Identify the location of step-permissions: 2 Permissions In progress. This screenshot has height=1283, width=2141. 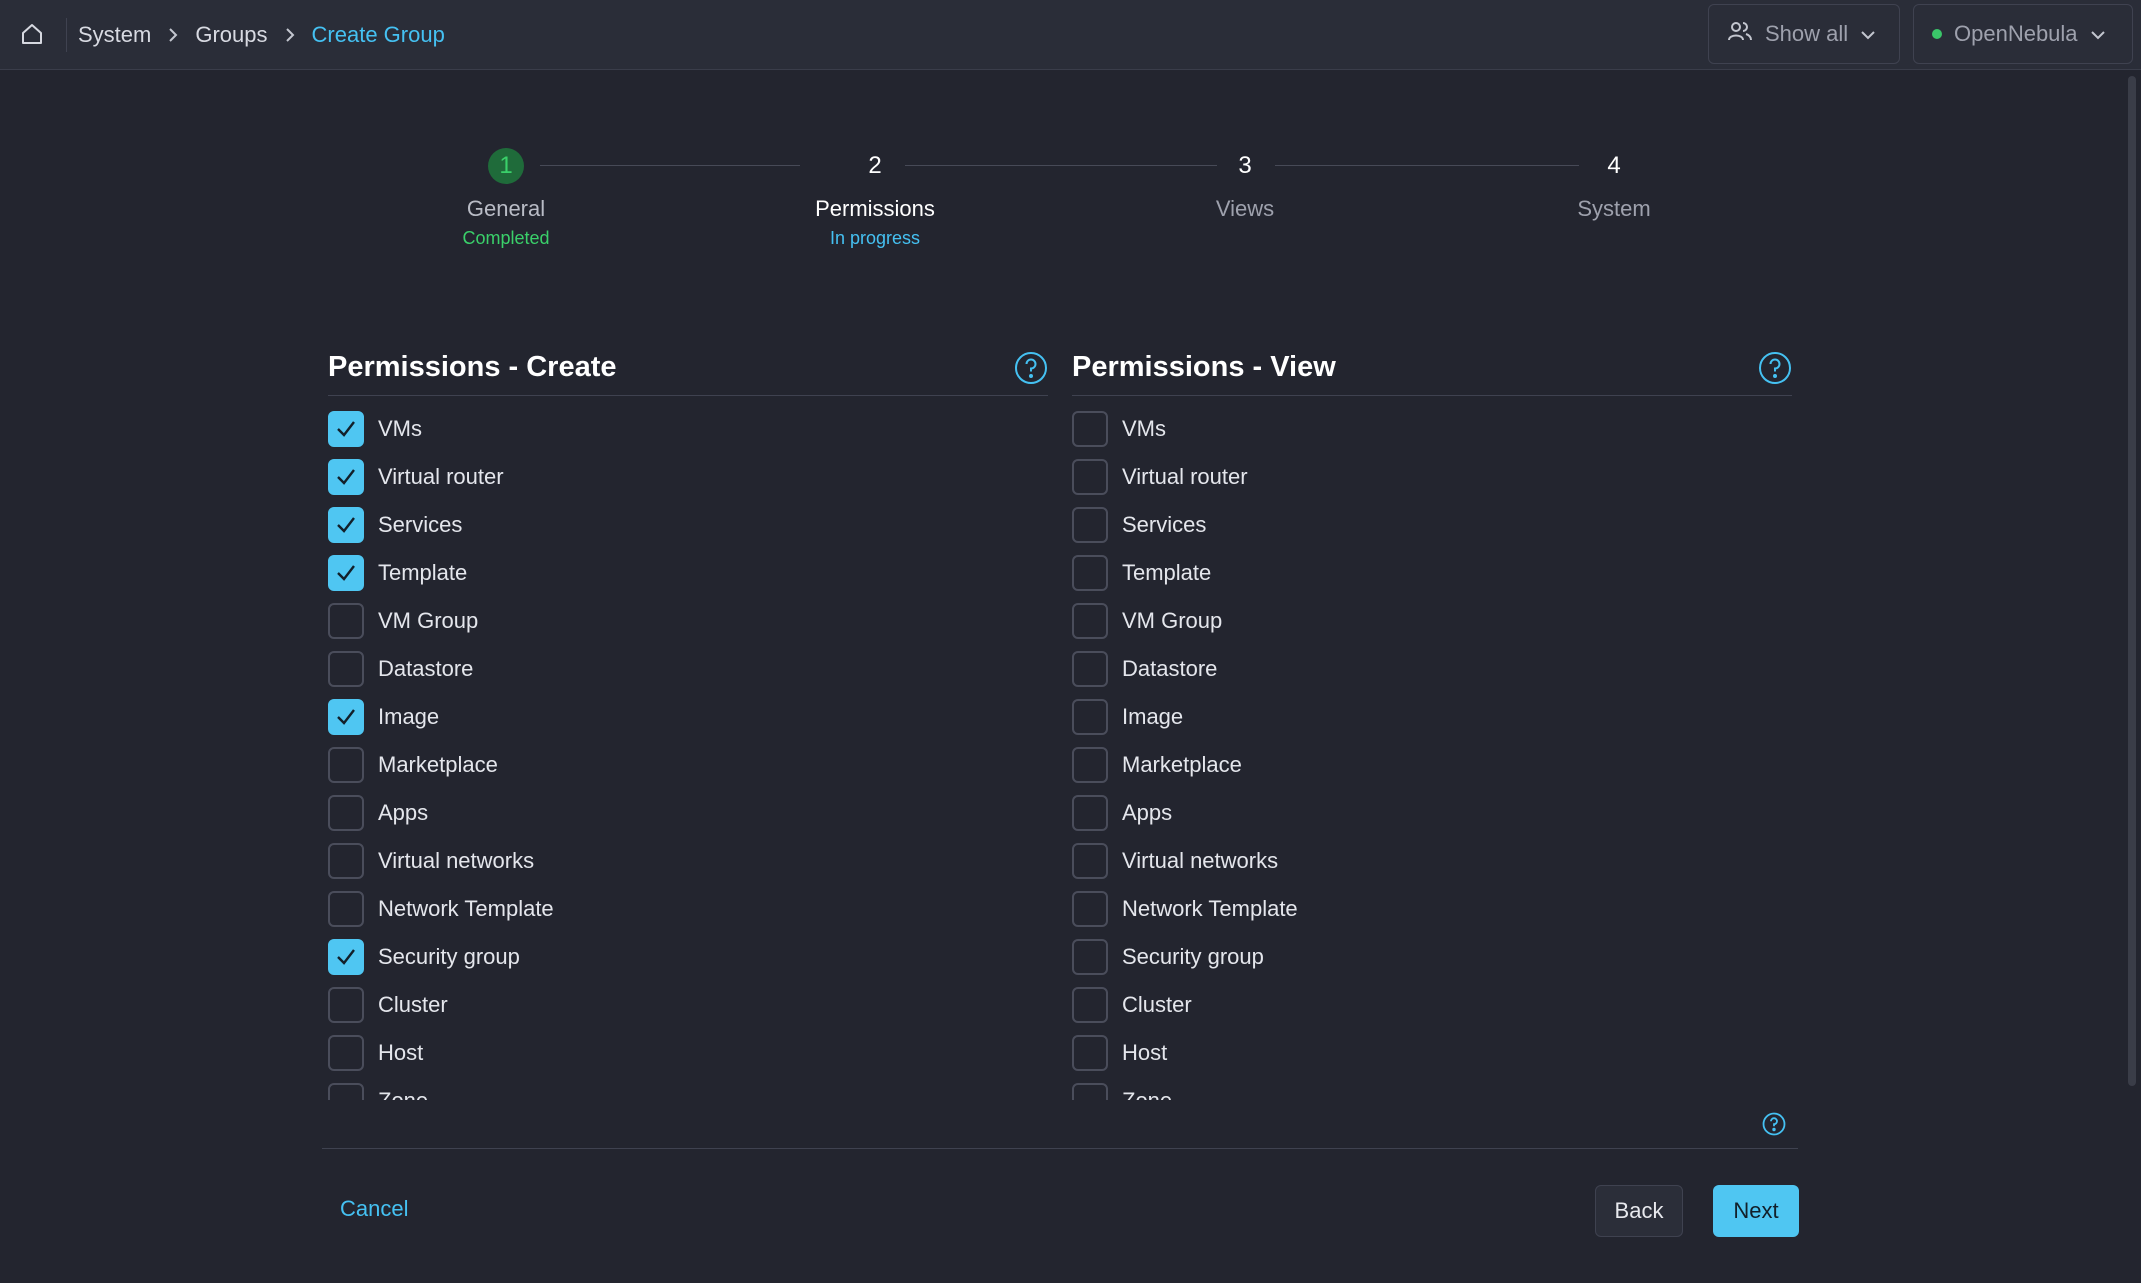
(875, 194).